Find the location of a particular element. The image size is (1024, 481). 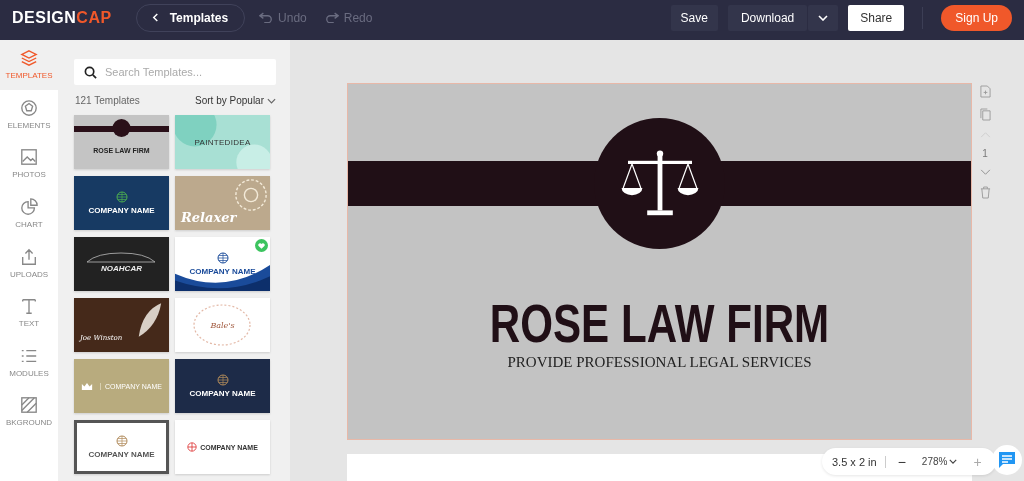

undo-icon is located at coordinates (266, 17).